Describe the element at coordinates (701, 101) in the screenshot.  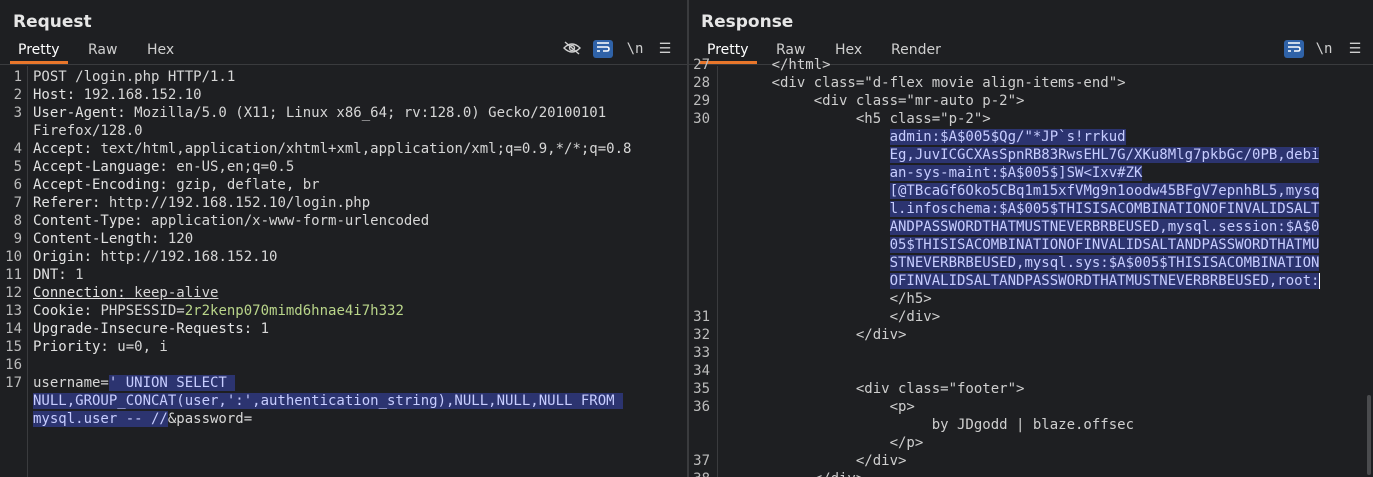
I see `line-number: 29` at that location.